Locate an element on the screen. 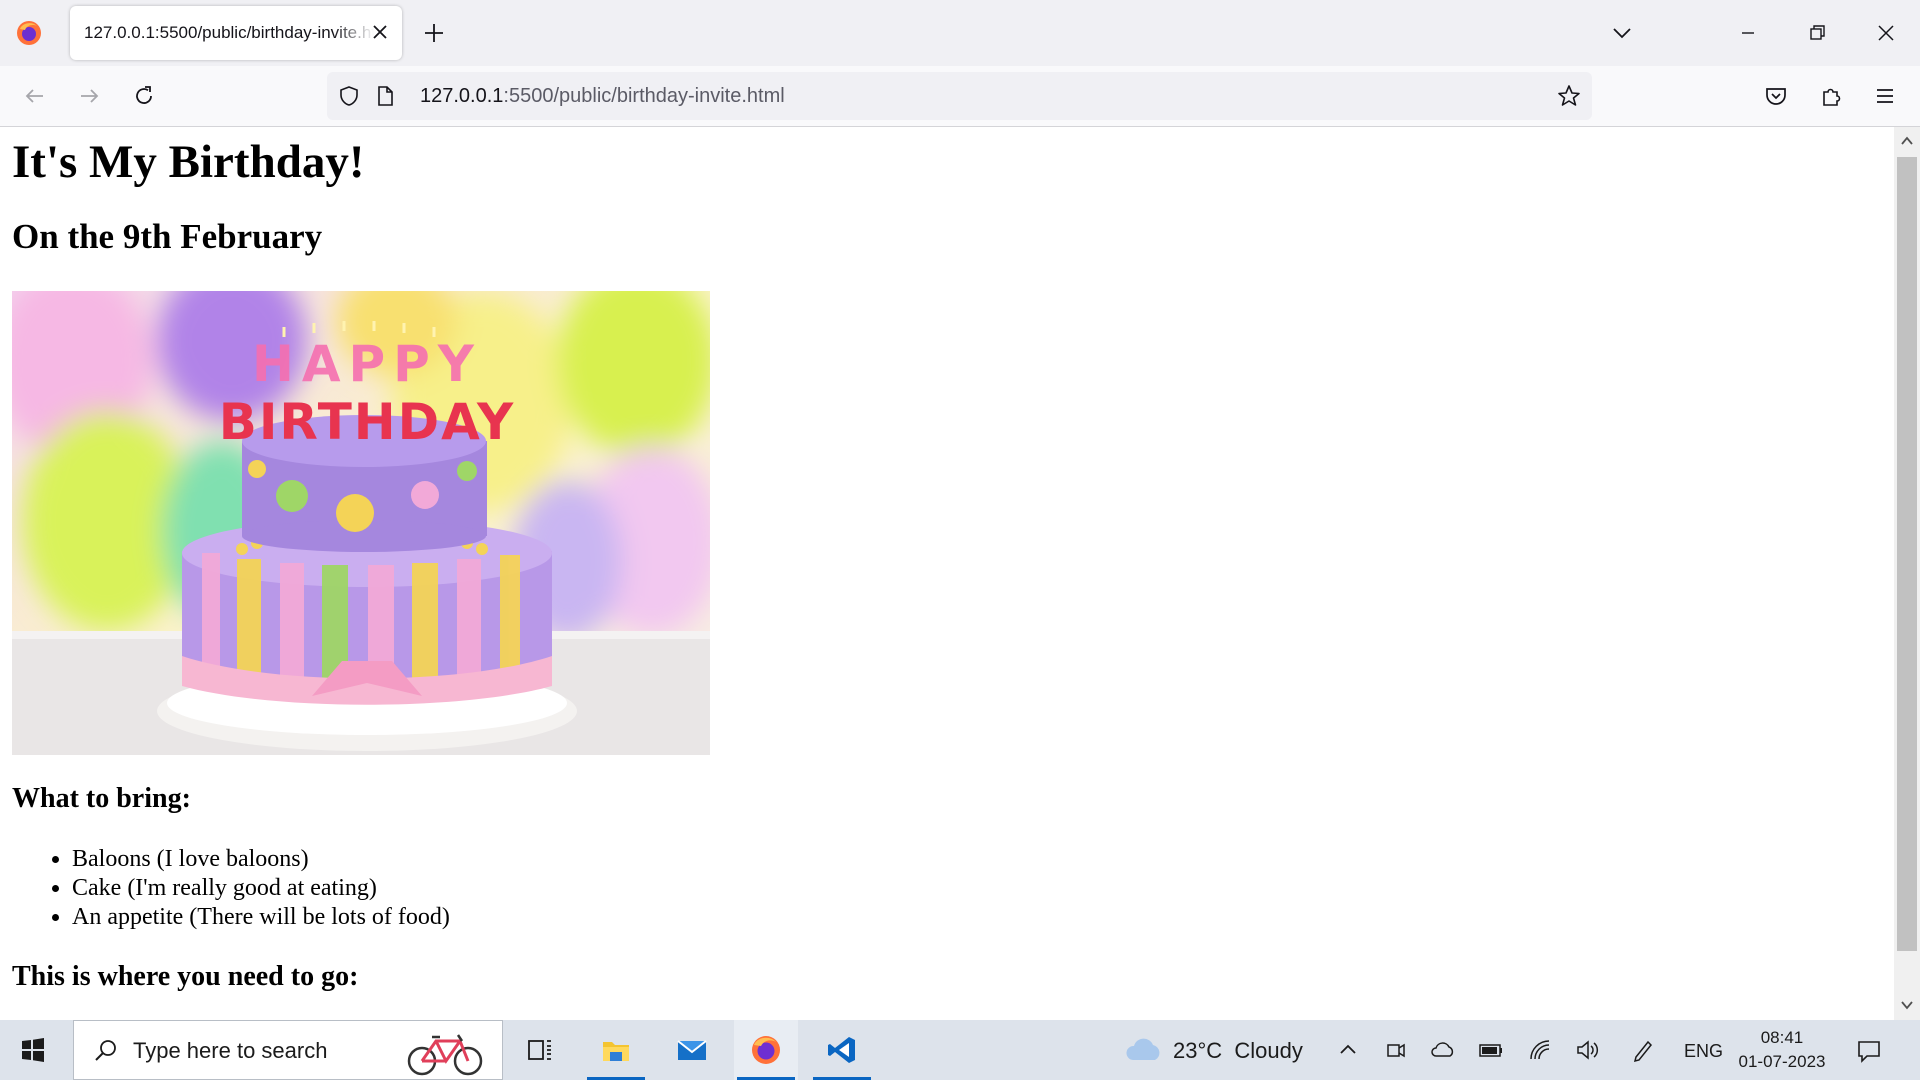 The height and width of the screenshot is (1080, 1920). weather-condition: Cloudy is located at coordinates (1268, 1050).